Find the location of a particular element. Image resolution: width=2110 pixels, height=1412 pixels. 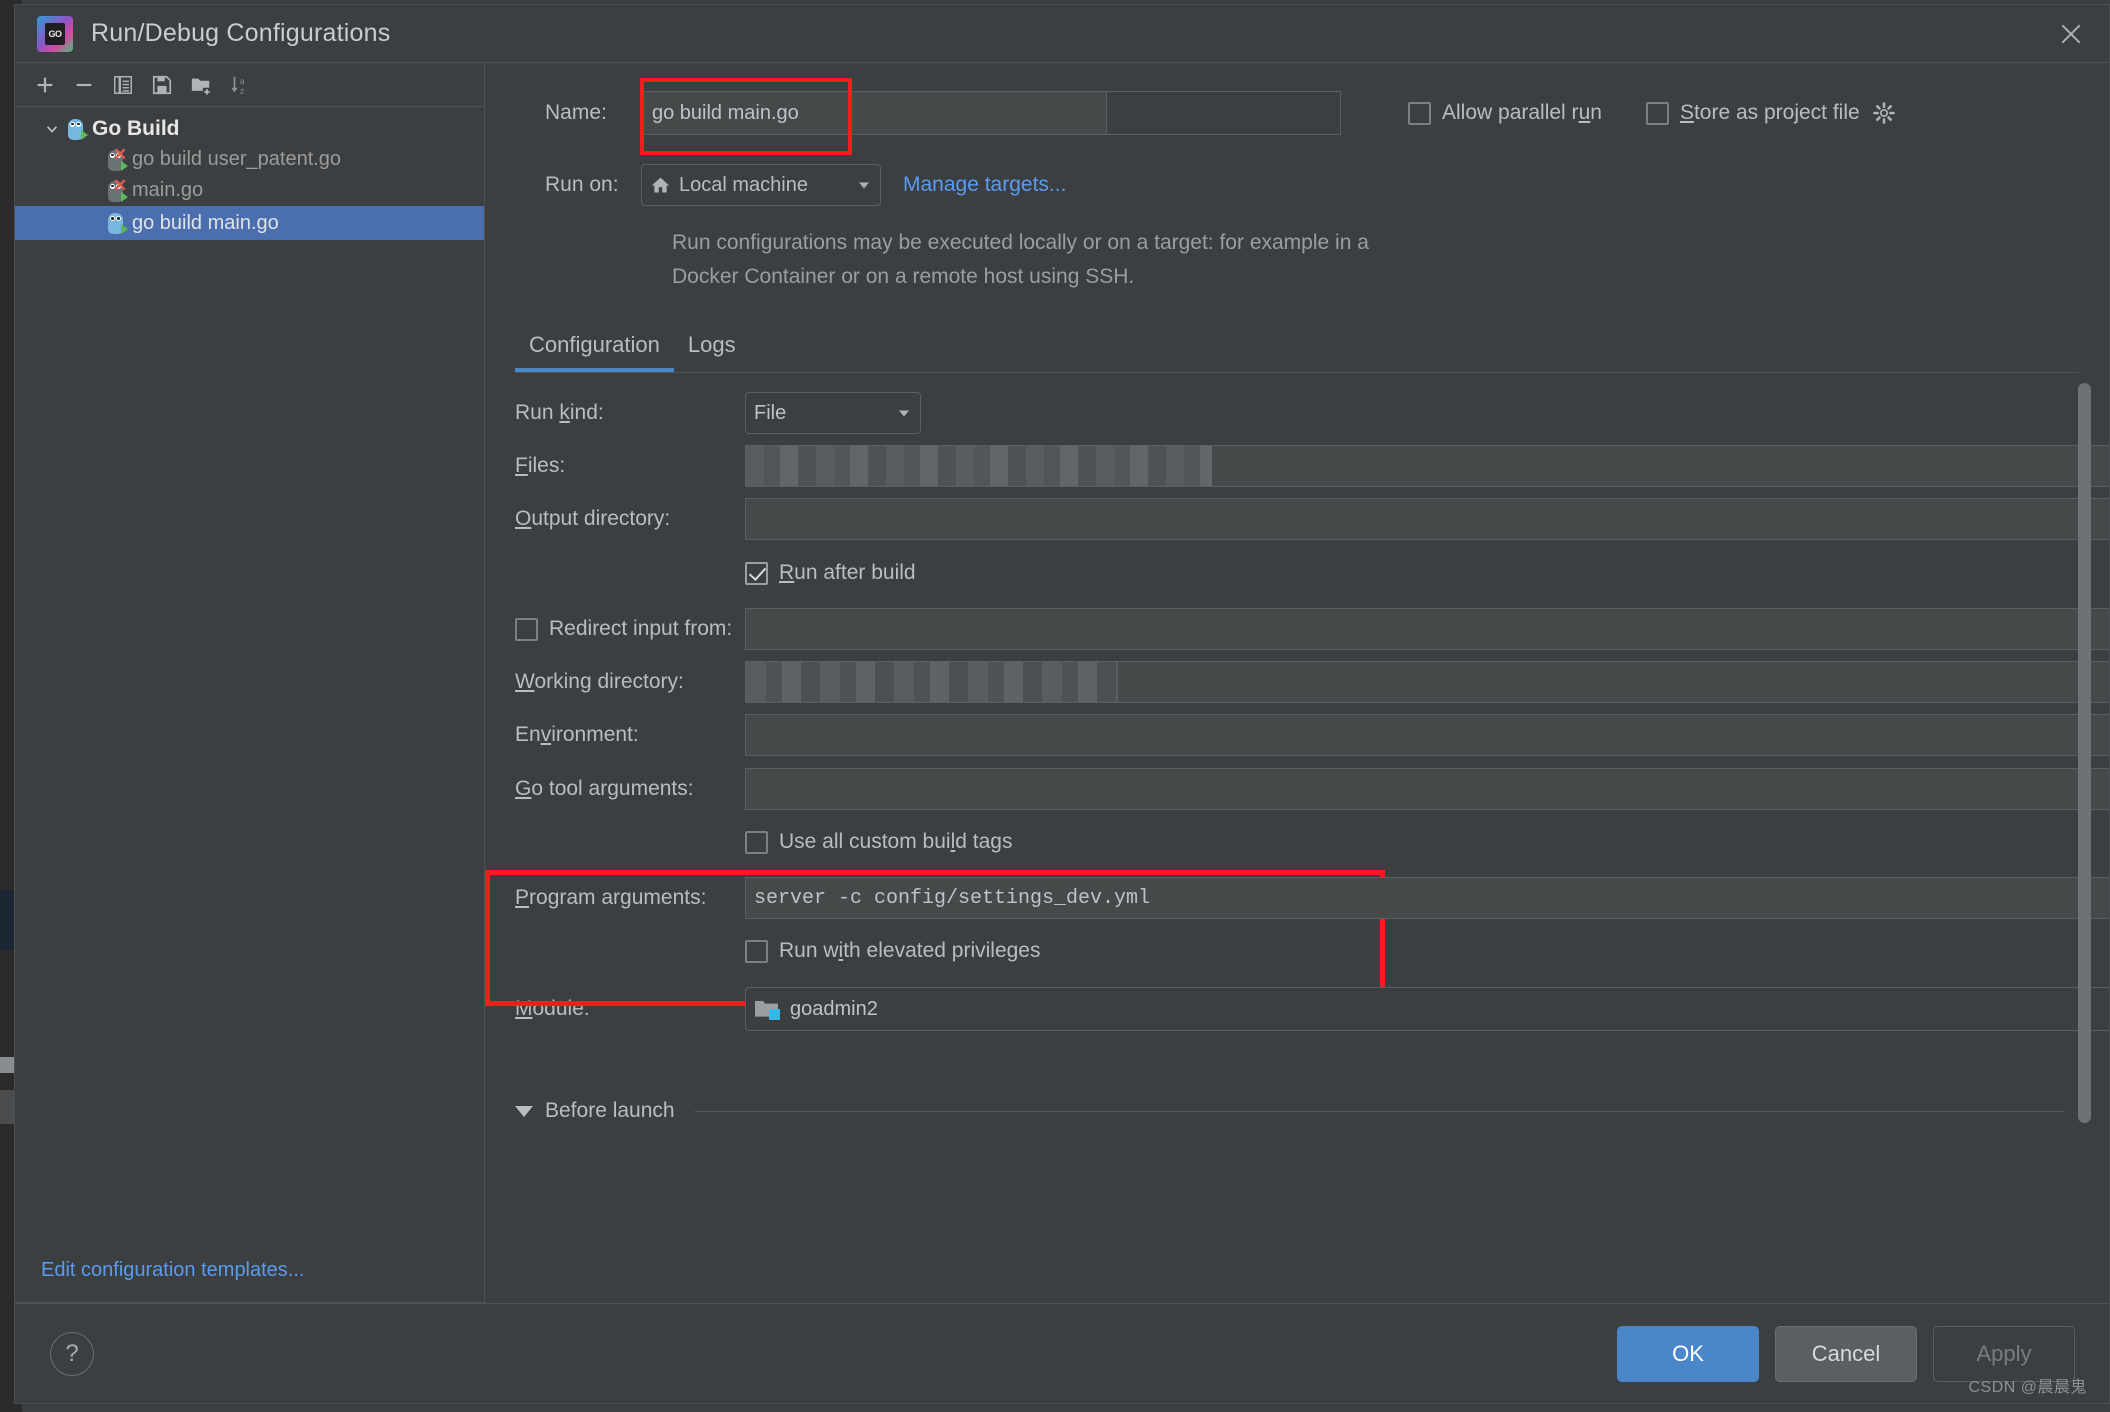

program-arguments-input-value: server -c config/settings_dev.yml is located at coordinates (952, 898).